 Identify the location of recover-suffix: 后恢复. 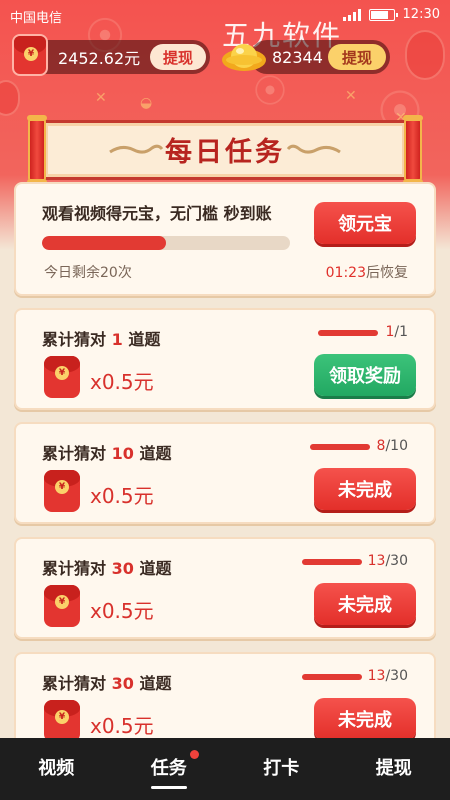
(387, 273).